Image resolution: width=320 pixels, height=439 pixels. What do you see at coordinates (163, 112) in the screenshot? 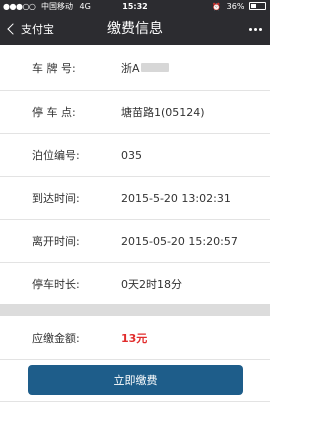
I see `parking-location-value: 塘苗路1(05124)` at bounding box center [163, 112].